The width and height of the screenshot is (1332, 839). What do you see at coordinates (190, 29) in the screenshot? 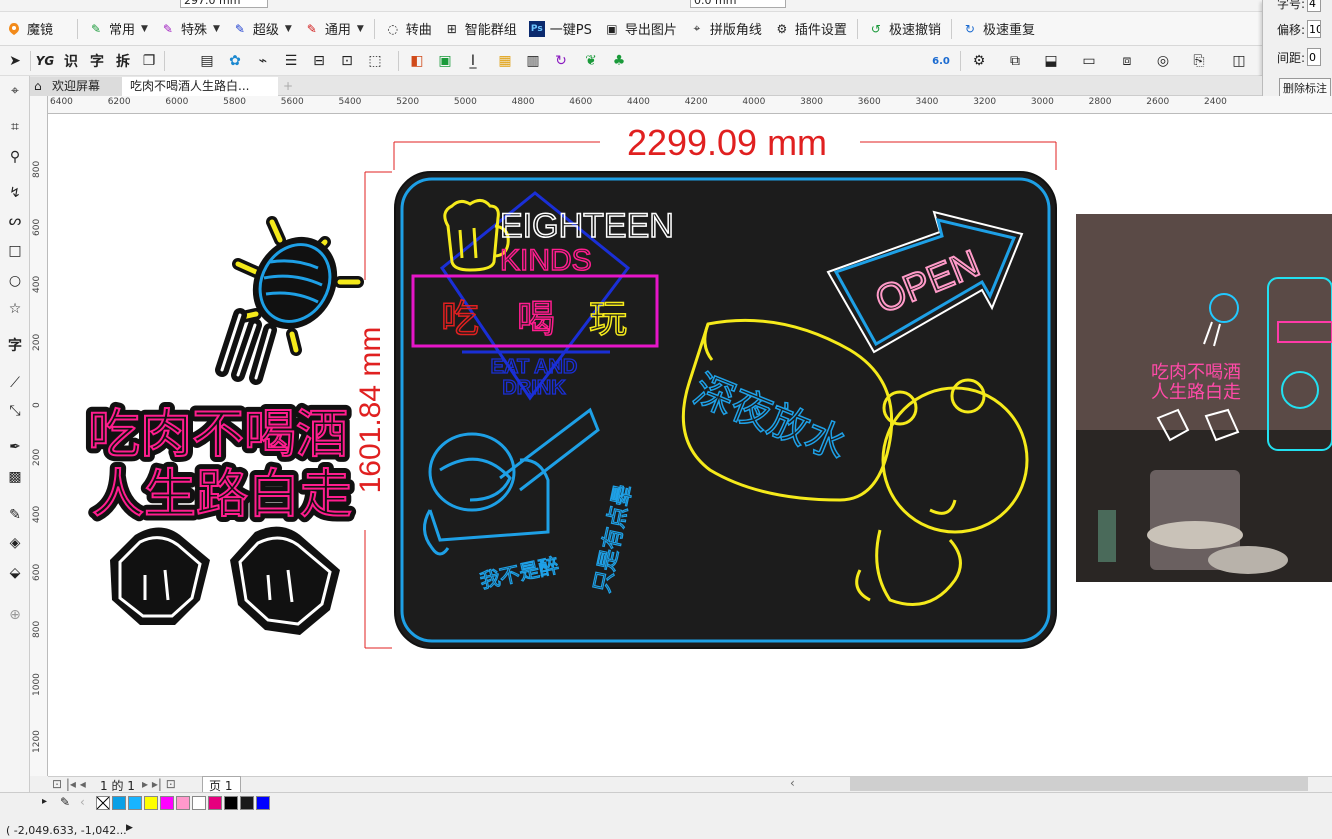
I see `special-menu: ✎ 特殊 ▼` at bounding box center [190, 29].